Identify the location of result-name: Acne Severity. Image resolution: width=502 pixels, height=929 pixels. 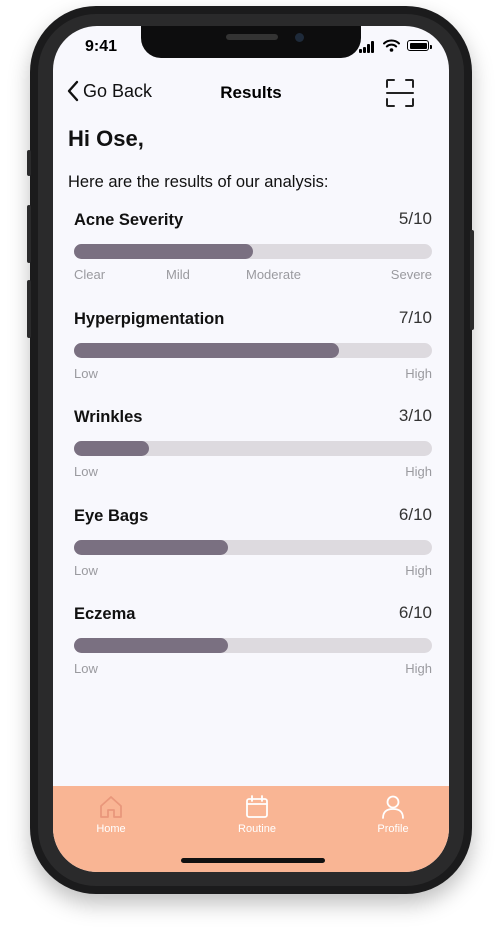
(129, 220).